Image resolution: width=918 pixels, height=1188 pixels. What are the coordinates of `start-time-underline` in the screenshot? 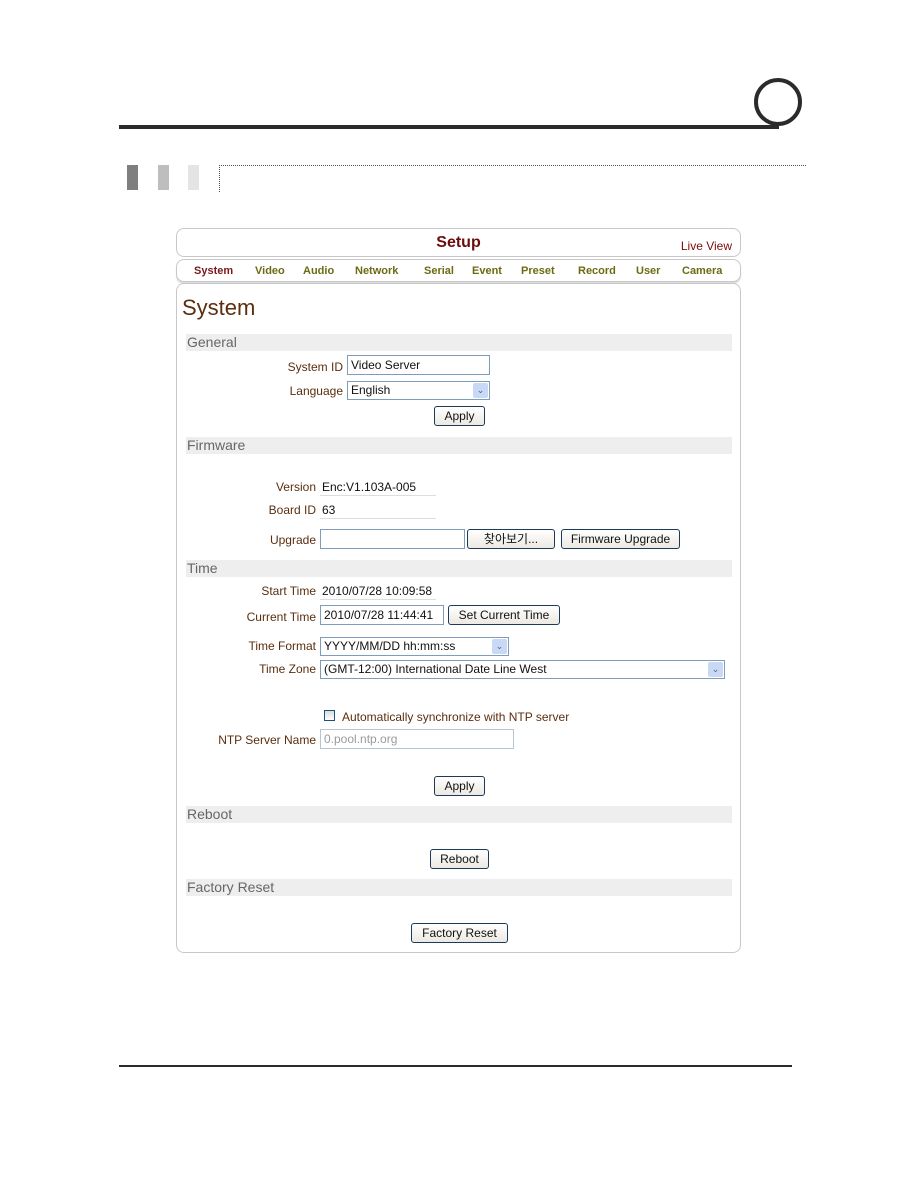 It's located at (378, 599).